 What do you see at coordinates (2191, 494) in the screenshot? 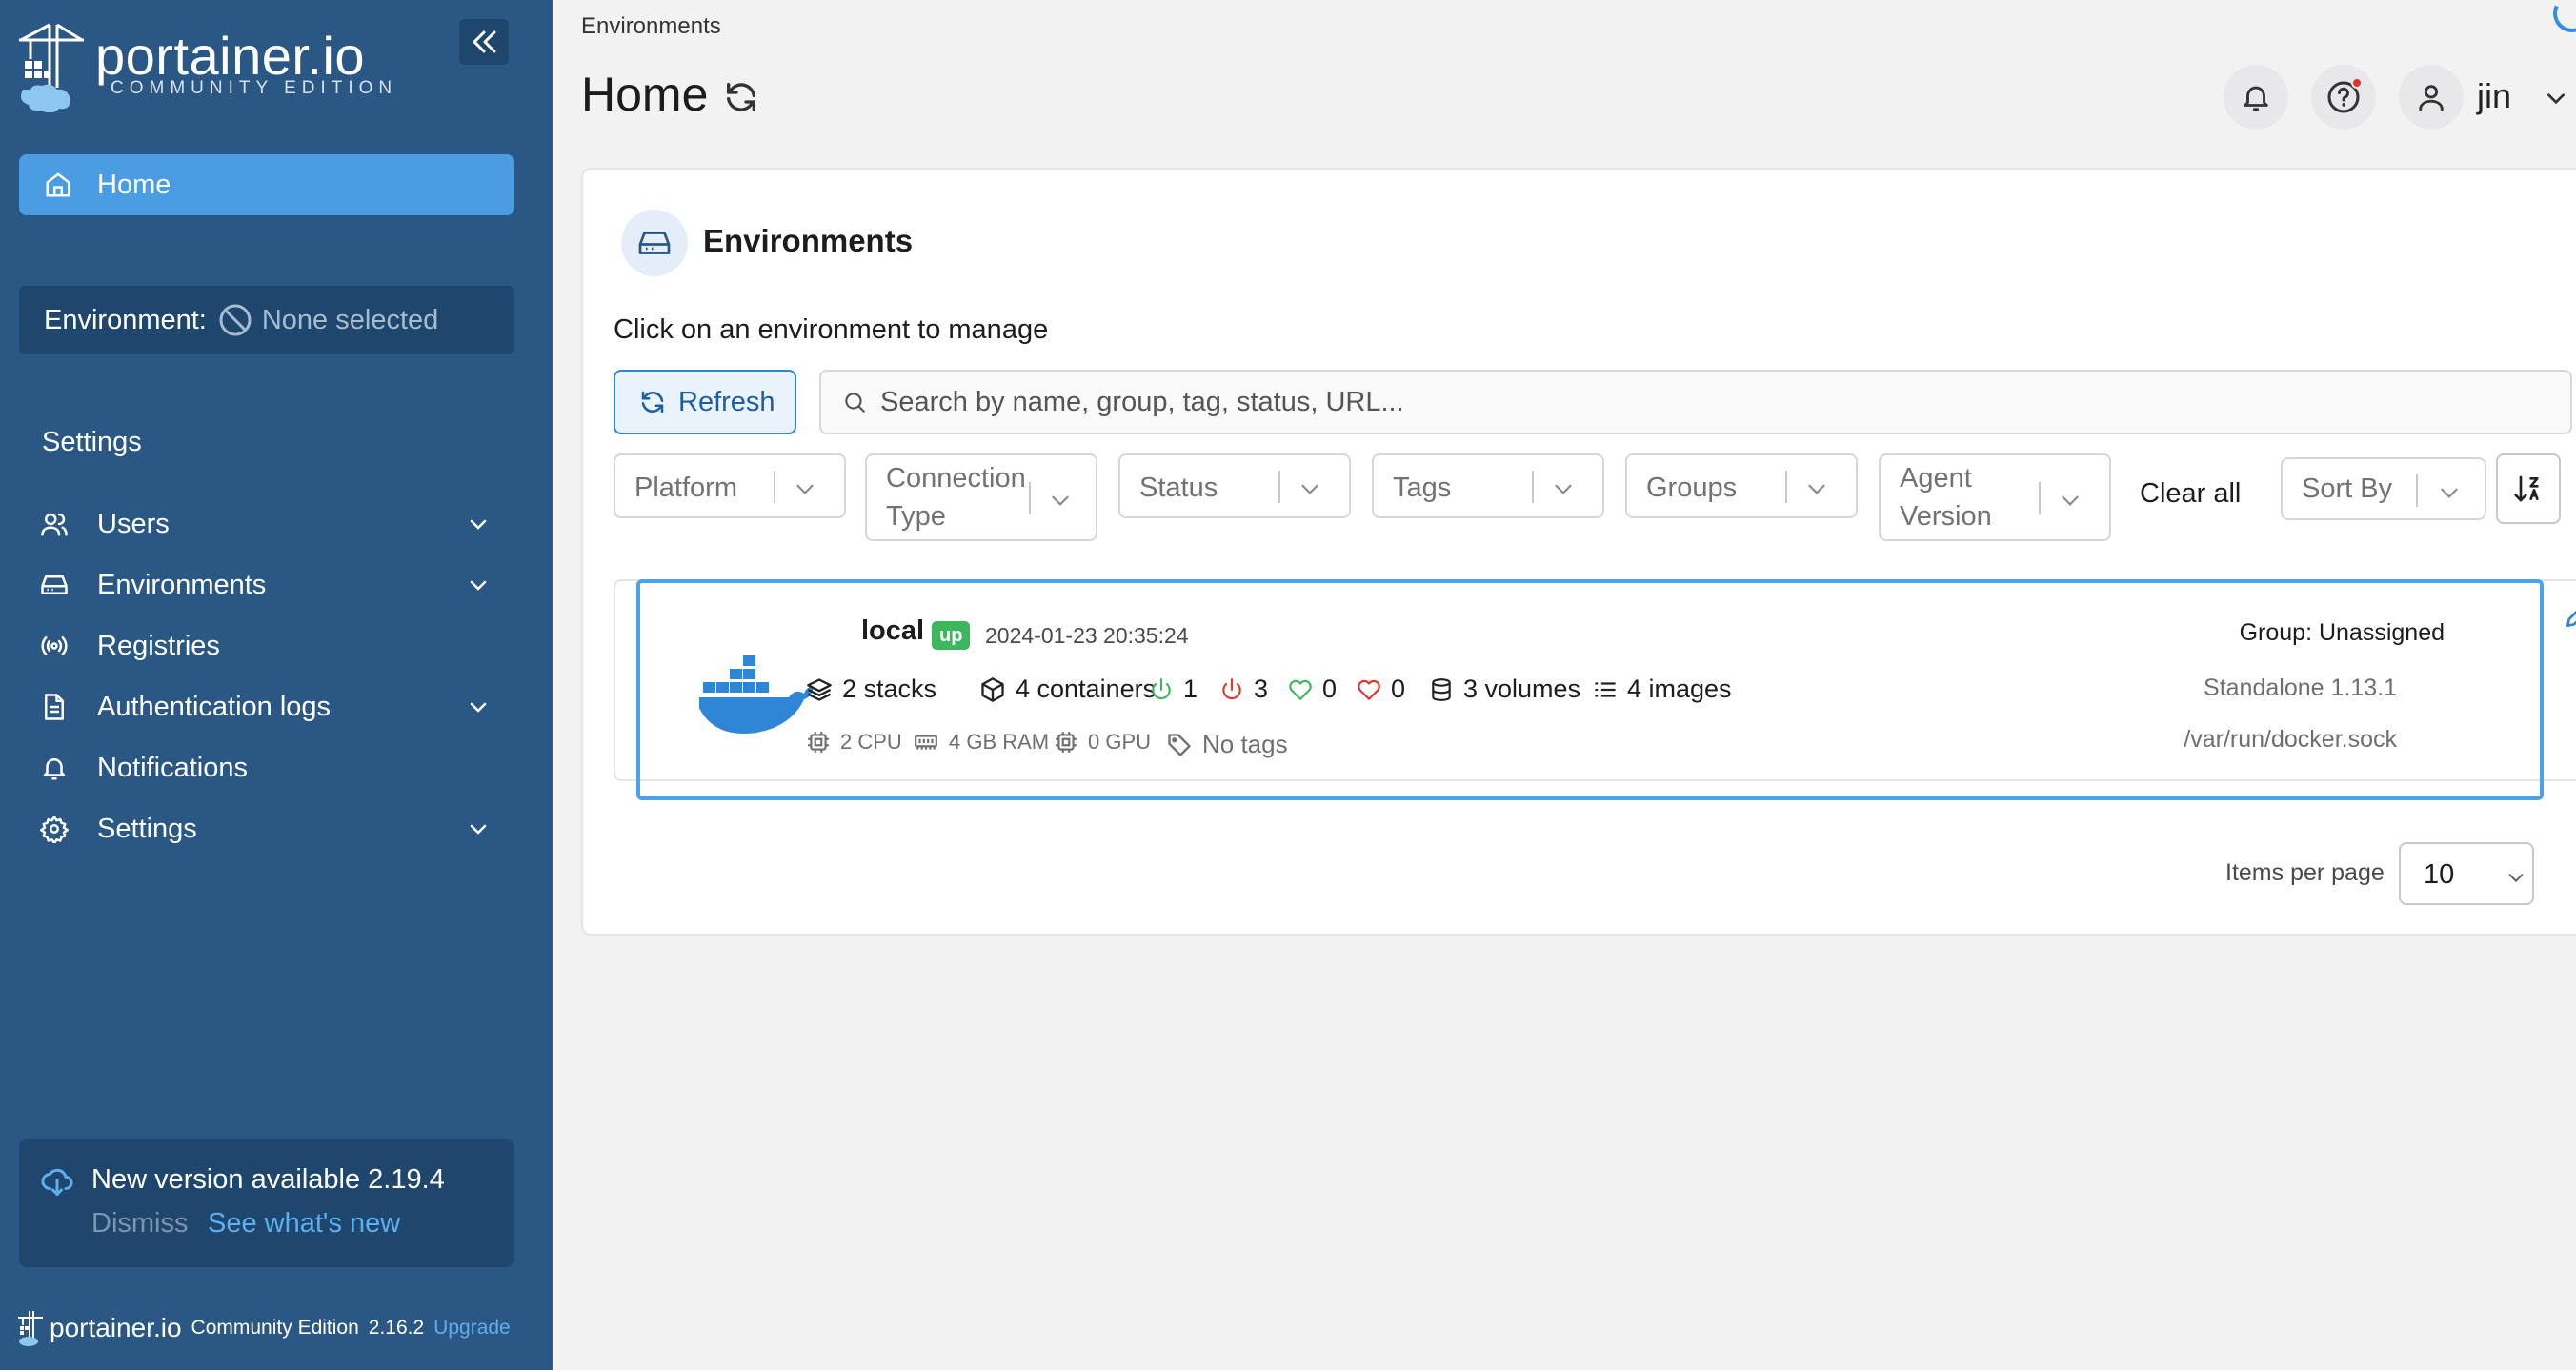
I see `clear-all-button: Clear all` at bounding box center [2191, 494].